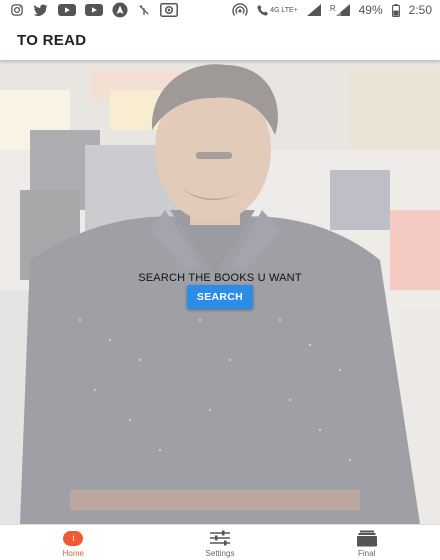 Image resolution: width=440 pixels, height=560 pixels. Describe the element at coordinates (220, 538) in the screenshot. I see `sliders-icon` at that location.